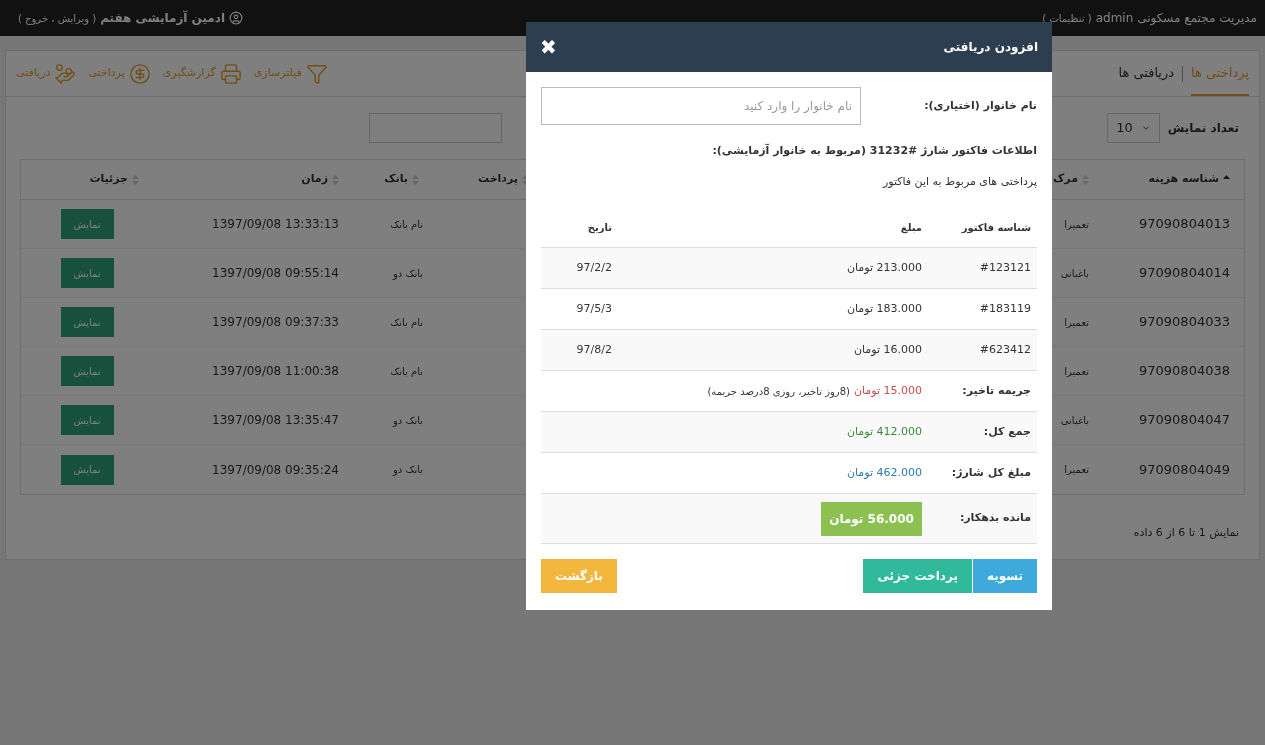  What do you see at coordinates (996, 390) in the screenshot?
I see `summary-label: جریمه تاخیر:` at bounding box center [996, 390].